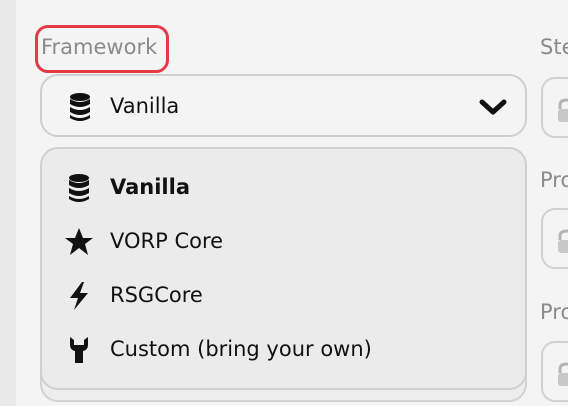 The width and height of the screenshot is (568, 406). What do you see at coordinates (285, 242) in the screenshot?
I see `option-vorp-core: VORP Core` at bounding box center [285, 242].